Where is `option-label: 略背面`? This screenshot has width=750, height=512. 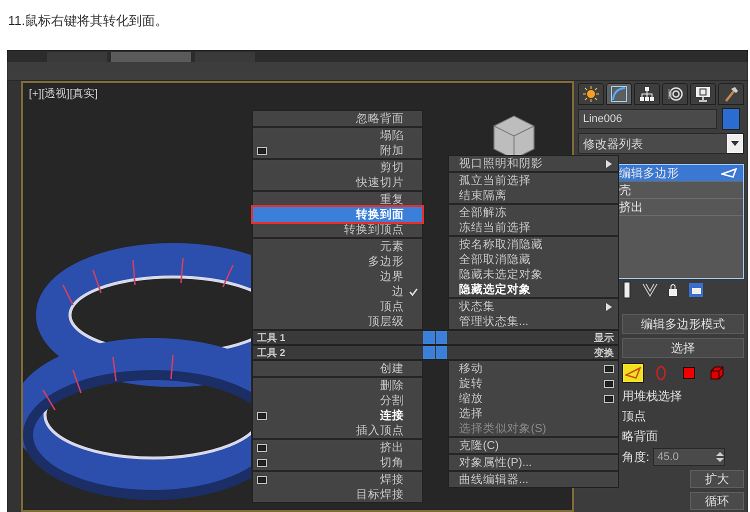 option-label: 略背面 is located at coordinates (640, 436).